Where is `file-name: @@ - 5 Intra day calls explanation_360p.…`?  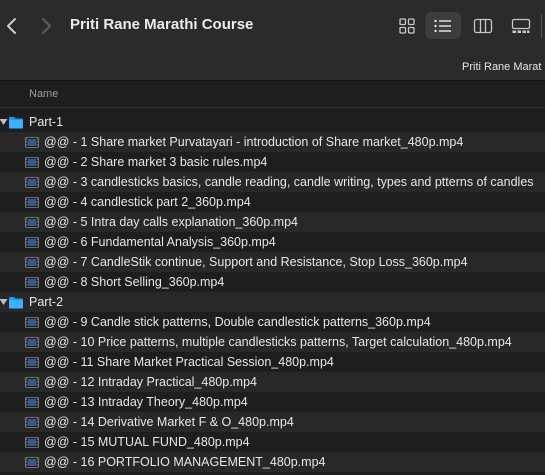
file-name: @@ - 5 Intra day calls explanation_360p.… is located at coordinates (171, 222).